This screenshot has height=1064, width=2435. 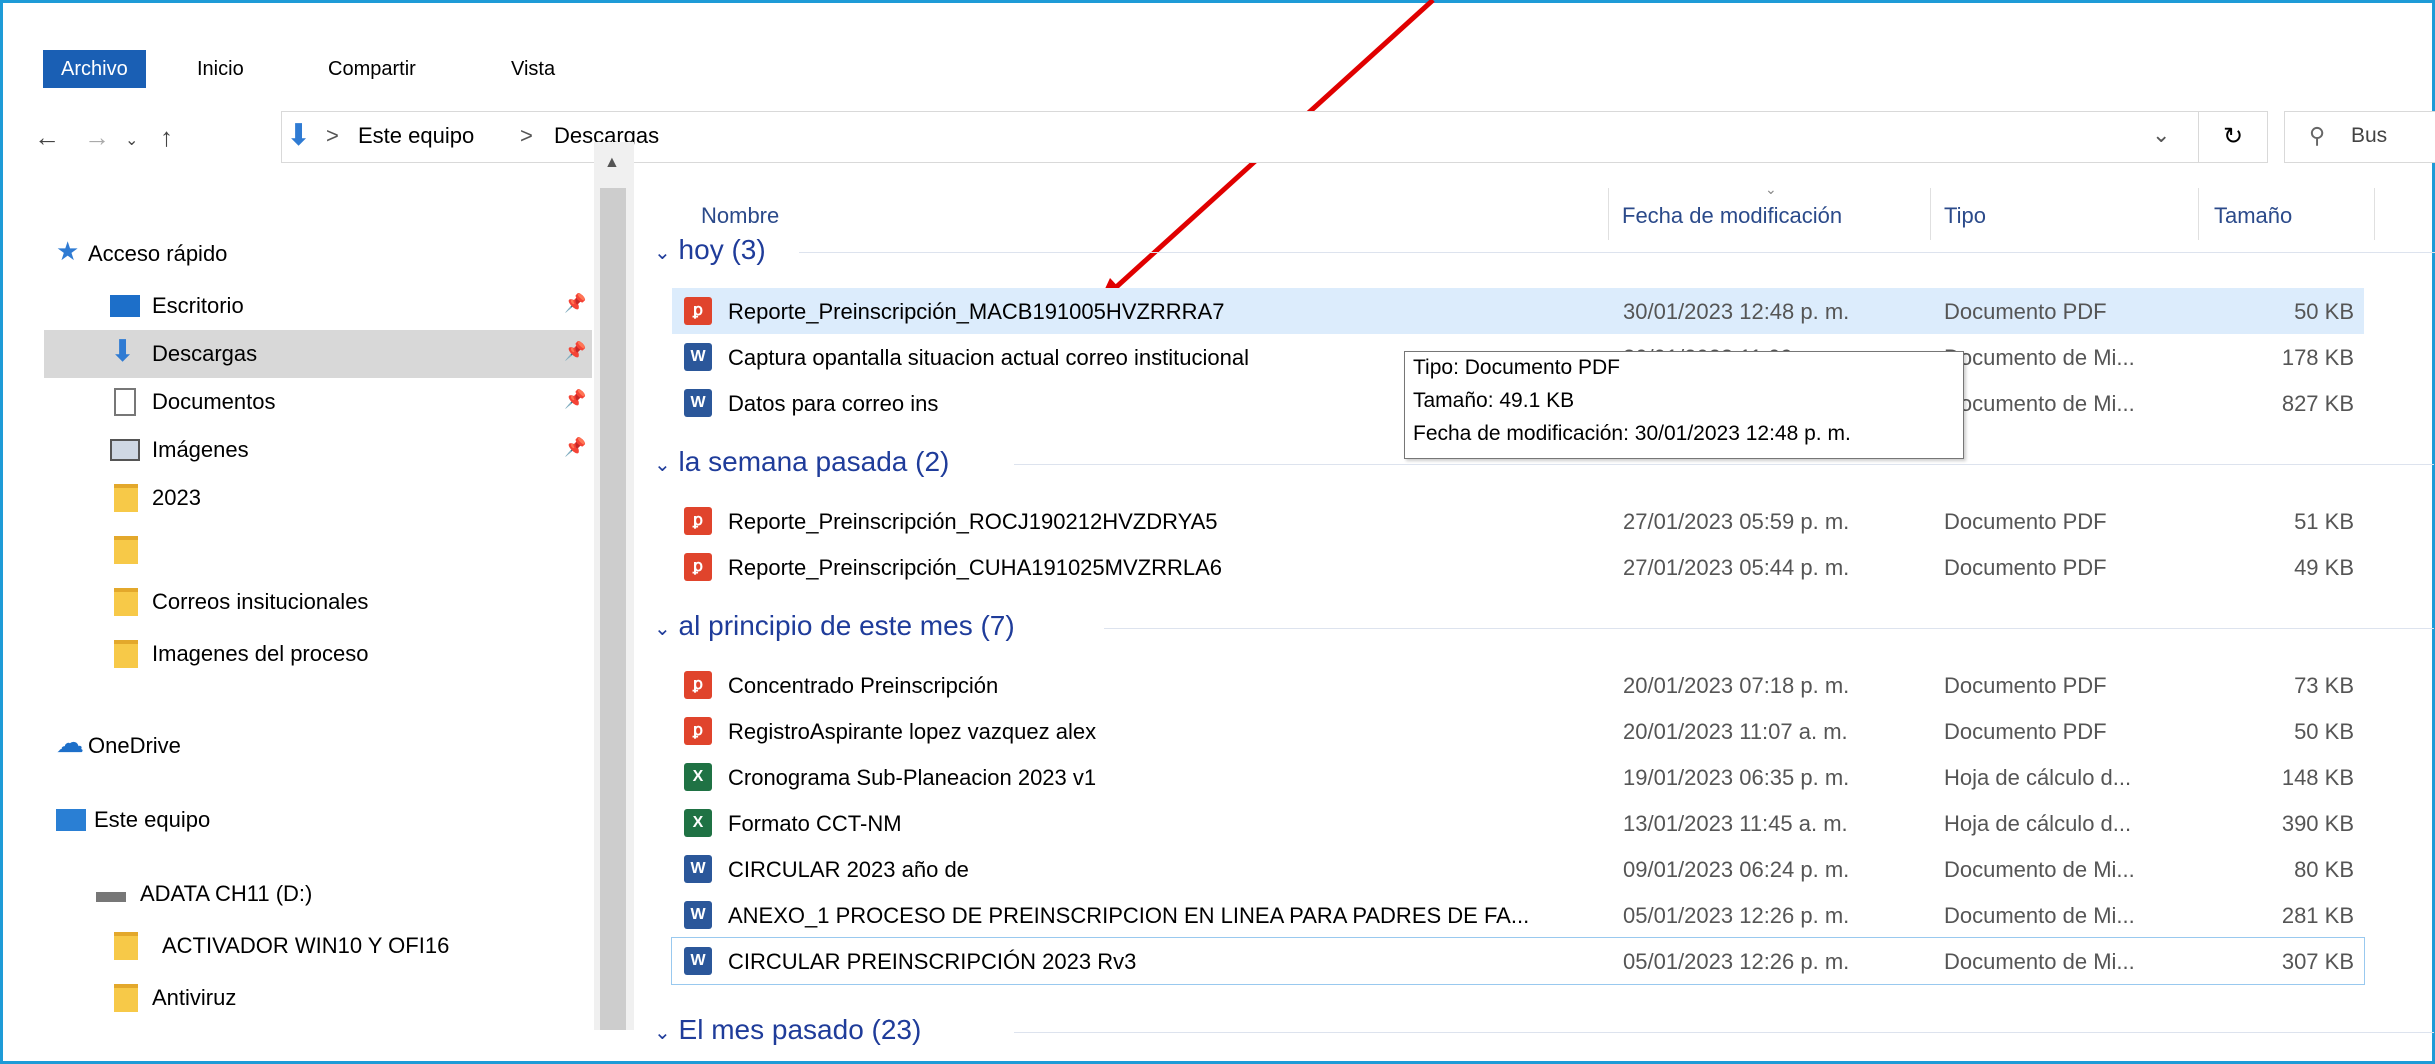 I want to click on sidebar-item-adata: ADATA CH11 (D:), so click(x=318, y=894).